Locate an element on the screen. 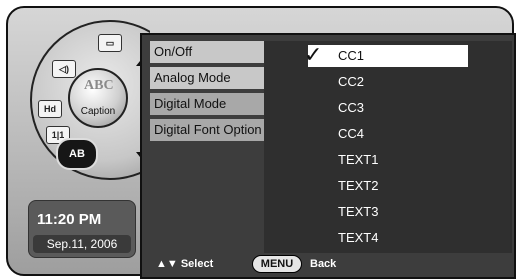 Image resolution: width=520 pixels, height=279 pixels. option-label: CC4 is located at coordinates (351, 133).